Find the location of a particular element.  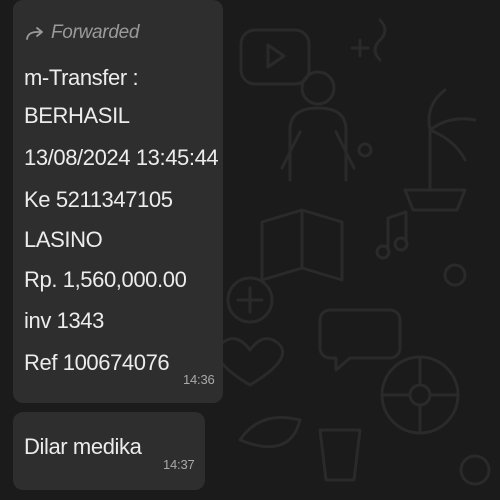

message-text: Dilar medika is located at coordinates (83, 446).